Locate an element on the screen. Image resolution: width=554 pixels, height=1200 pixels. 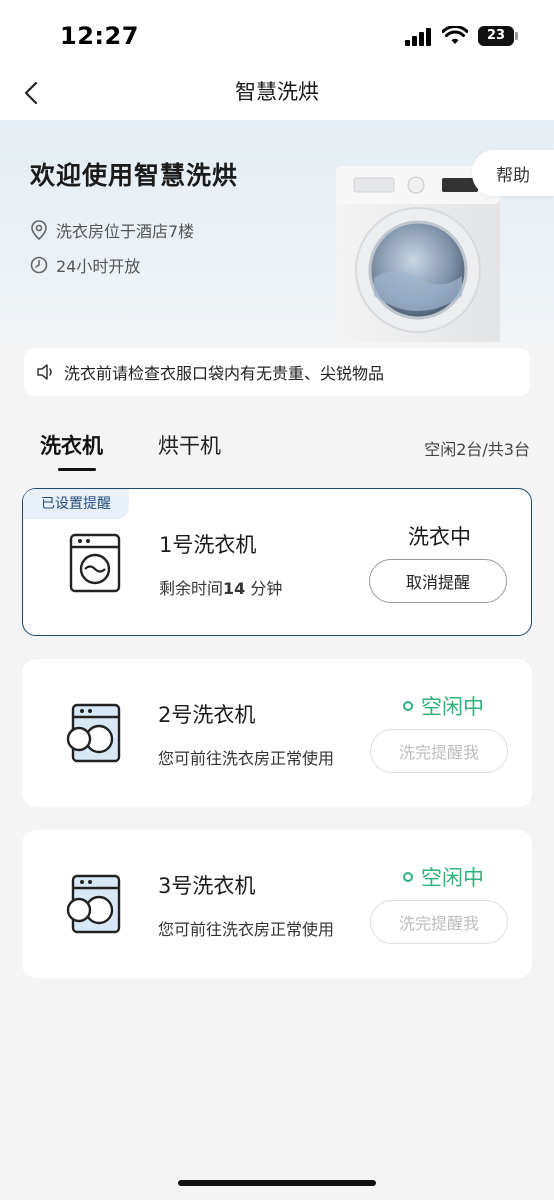
tab-washer: 洗衣机 is located at coordinates (71, 445).